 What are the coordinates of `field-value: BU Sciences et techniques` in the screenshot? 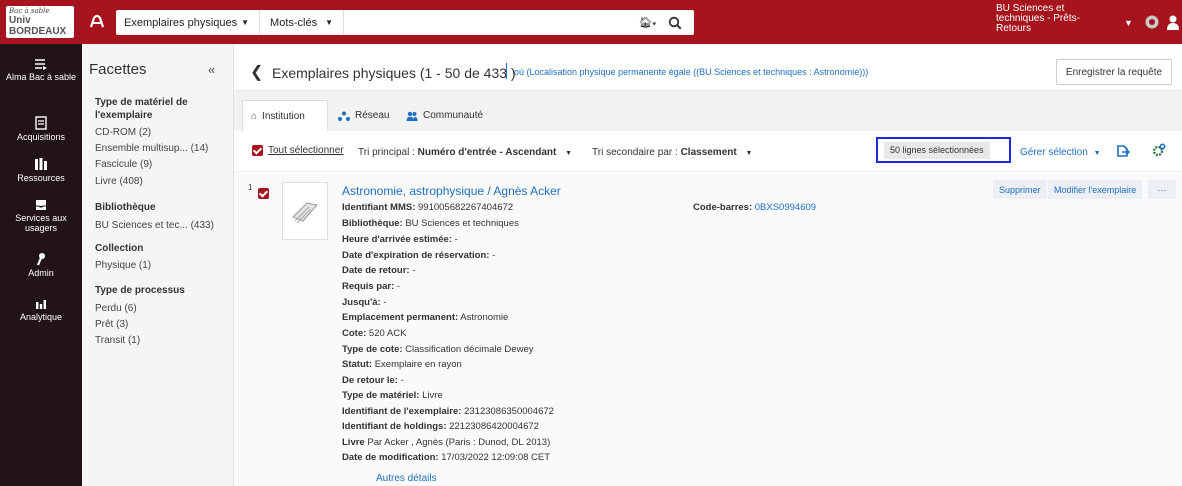 It's located at (460, 223).